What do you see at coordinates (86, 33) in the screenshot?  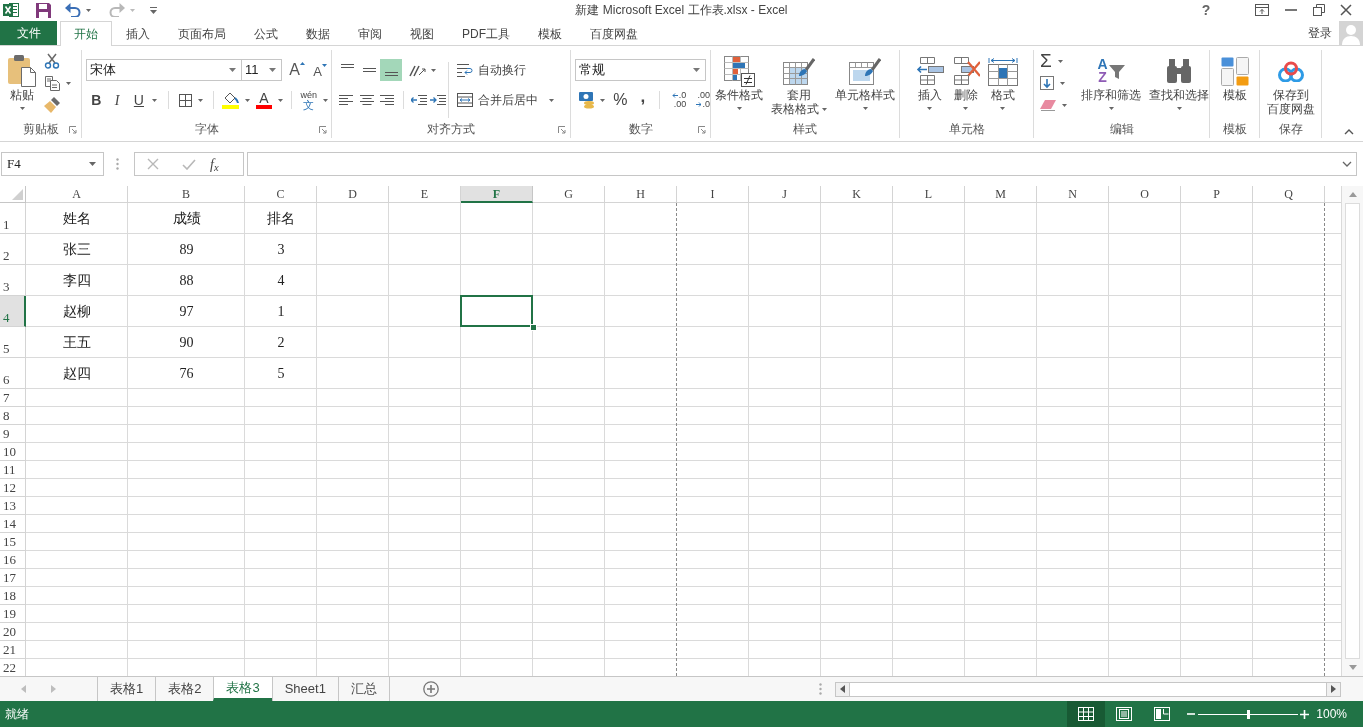 I see `ribbon-tab: 开始` at bounding box center [86, 33].